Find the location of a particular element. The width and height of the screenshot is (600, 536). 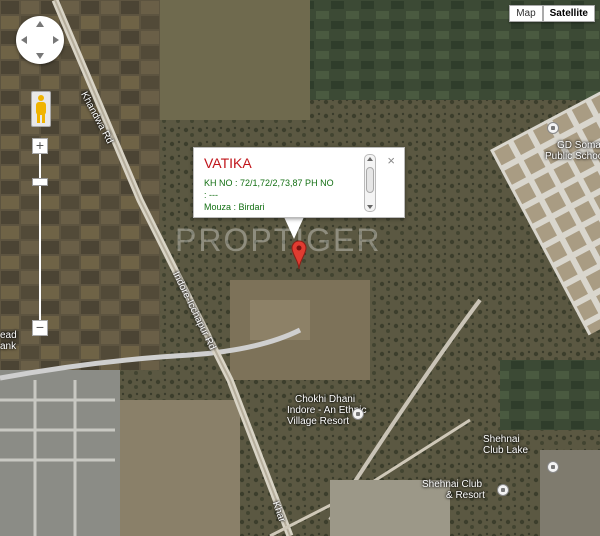

label-and-resort: & Resort is located at coordinates (465, 495).